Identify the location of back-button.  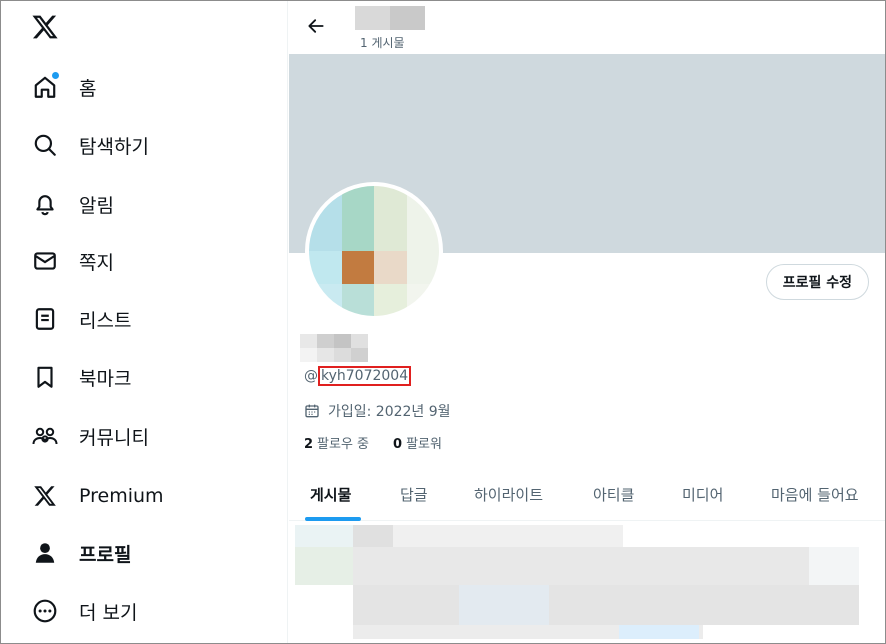
(316, 28).